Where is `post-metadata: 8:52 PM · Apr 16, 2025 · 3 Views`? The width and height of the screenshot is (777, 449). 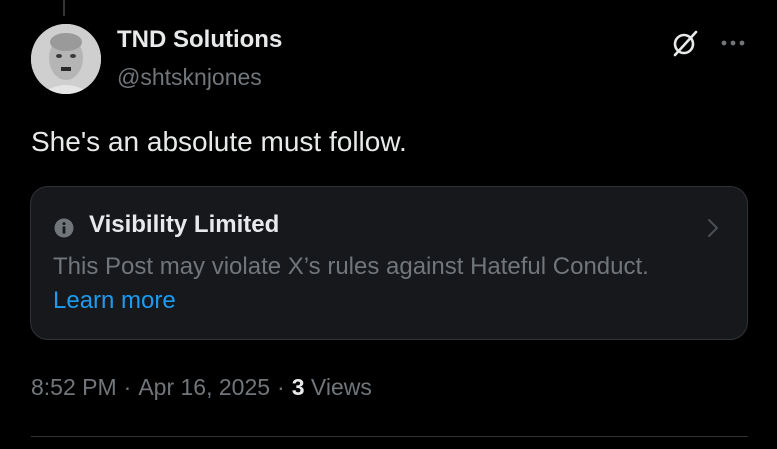
post-metadata: 8:52 PM · Apr 16, 2025 · 3 Views is located at coordinates (201, 387).